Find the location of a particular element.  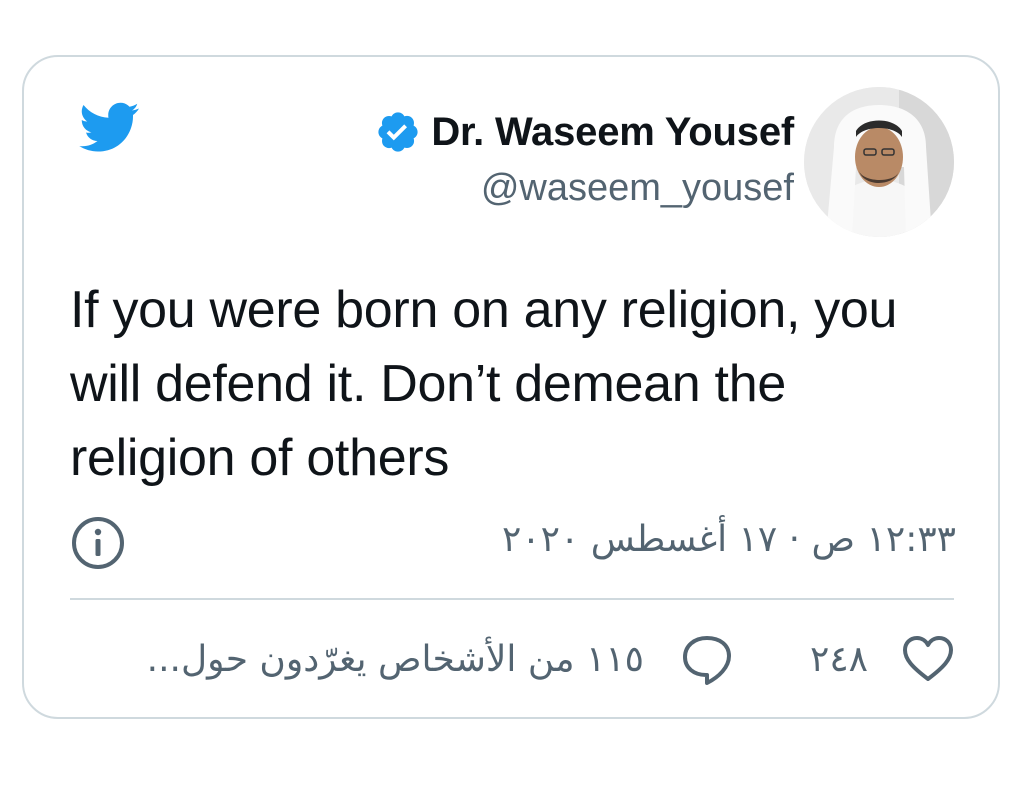

user-handle: @waseem_yousef is located at coordinates (637, 188).